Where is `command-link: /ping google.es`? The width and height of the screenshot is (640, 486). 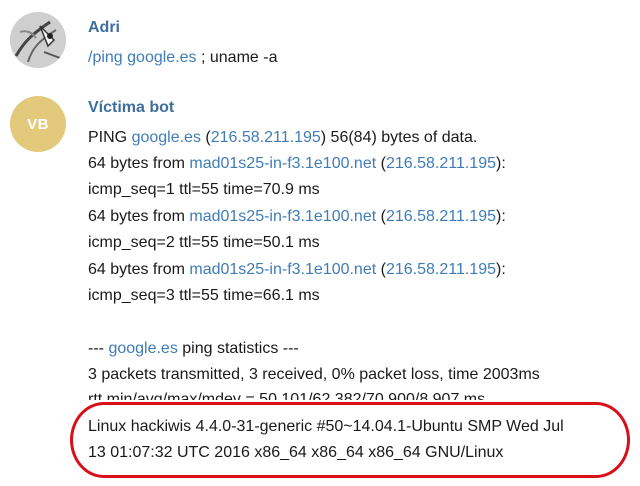 command-link: /ping google.es is located at coordinates (142, 57).